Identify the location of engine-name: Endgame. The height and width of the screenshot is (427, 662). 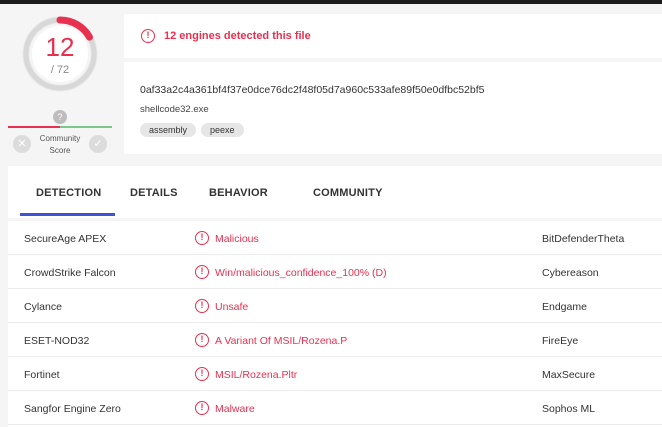
(564, 307).